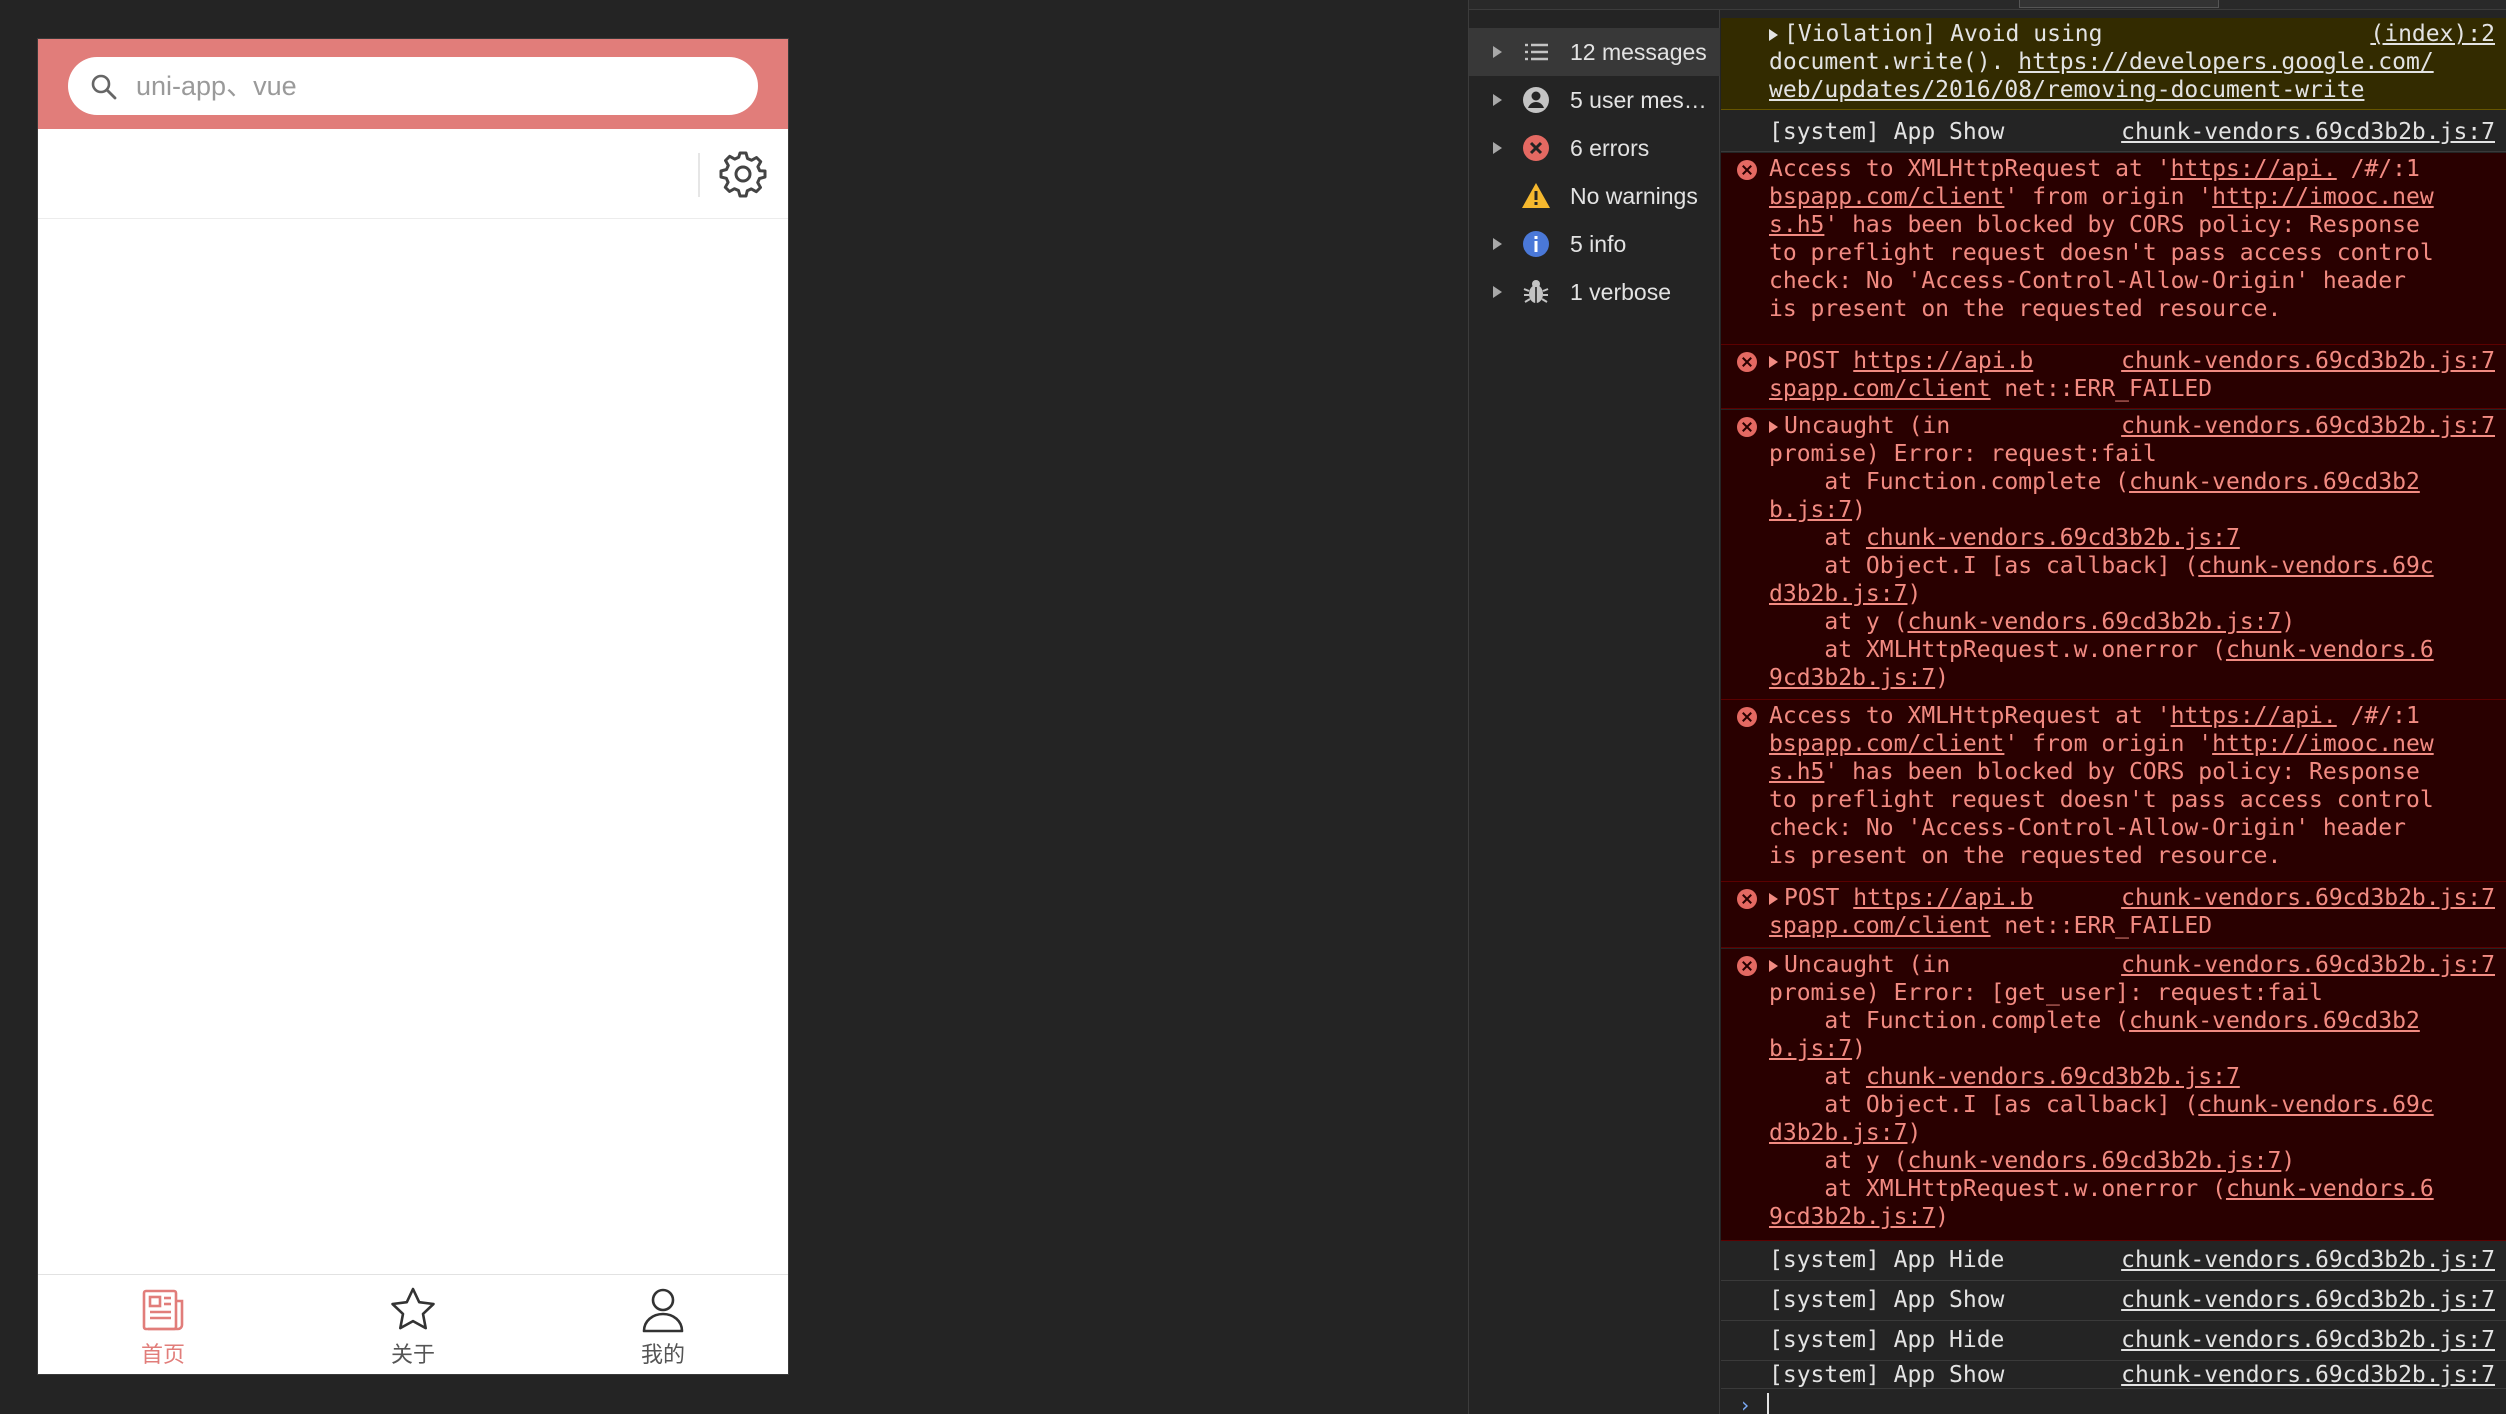 This screenshot has width=2506, height=1414. Describe the element at coordinates (436, 86) in the screenshot. I see `search-input` at that location.